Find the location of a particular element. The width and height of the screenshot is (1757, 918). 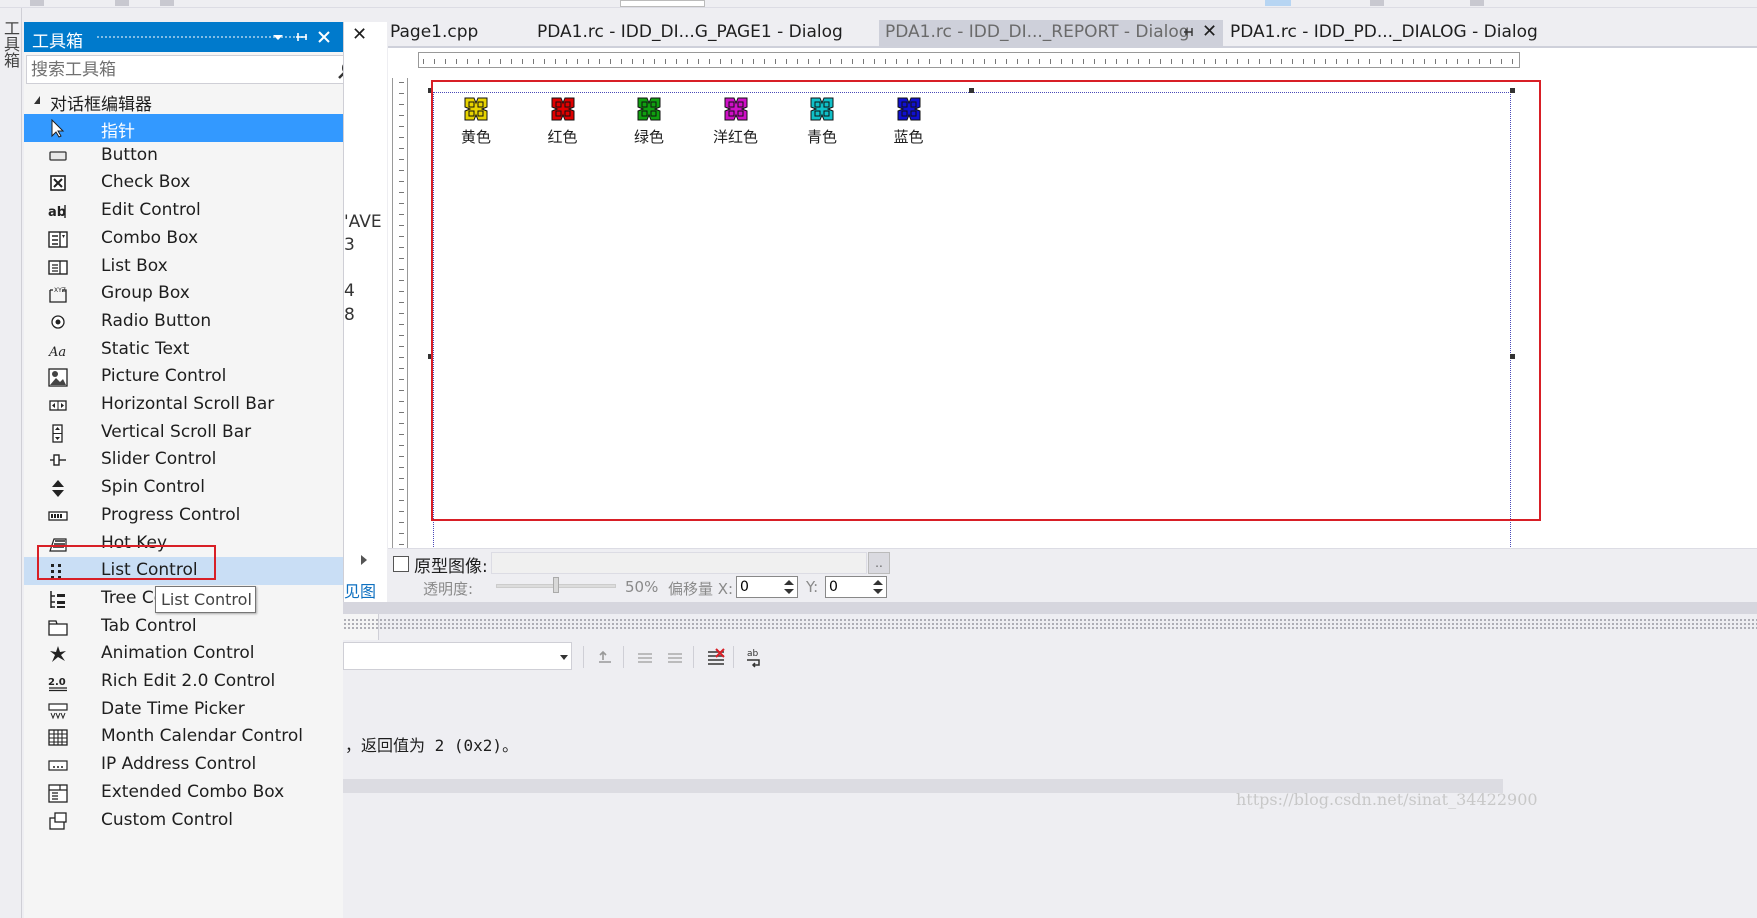

watermark: https://blog.csdn.net/sinat_34422900 is located at coordinates (1387, 799).